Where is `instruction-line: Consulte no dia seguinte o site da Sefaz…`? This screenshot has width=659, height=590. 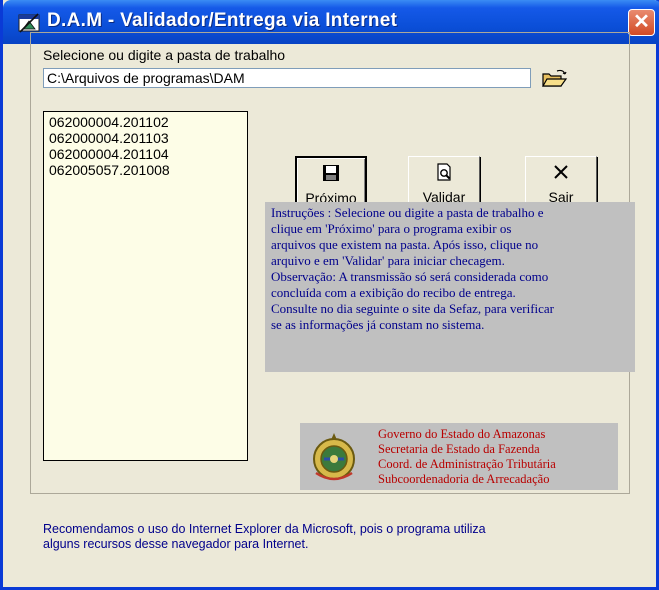 instruction-line: Consulte no dia seguinte o site da Sefaz… is located at coordinates (413, 308).